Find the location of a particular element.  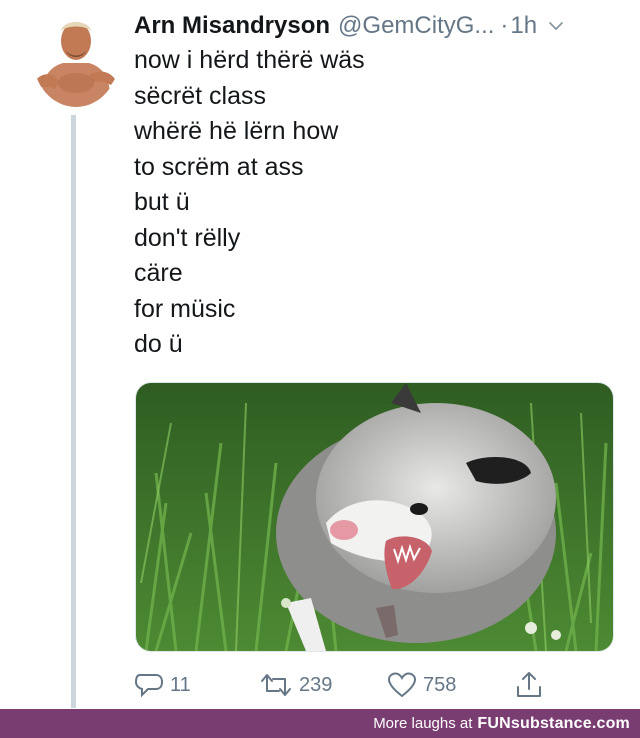

tweet-actions: 11 239 758 is located at coordinates (374, 685).